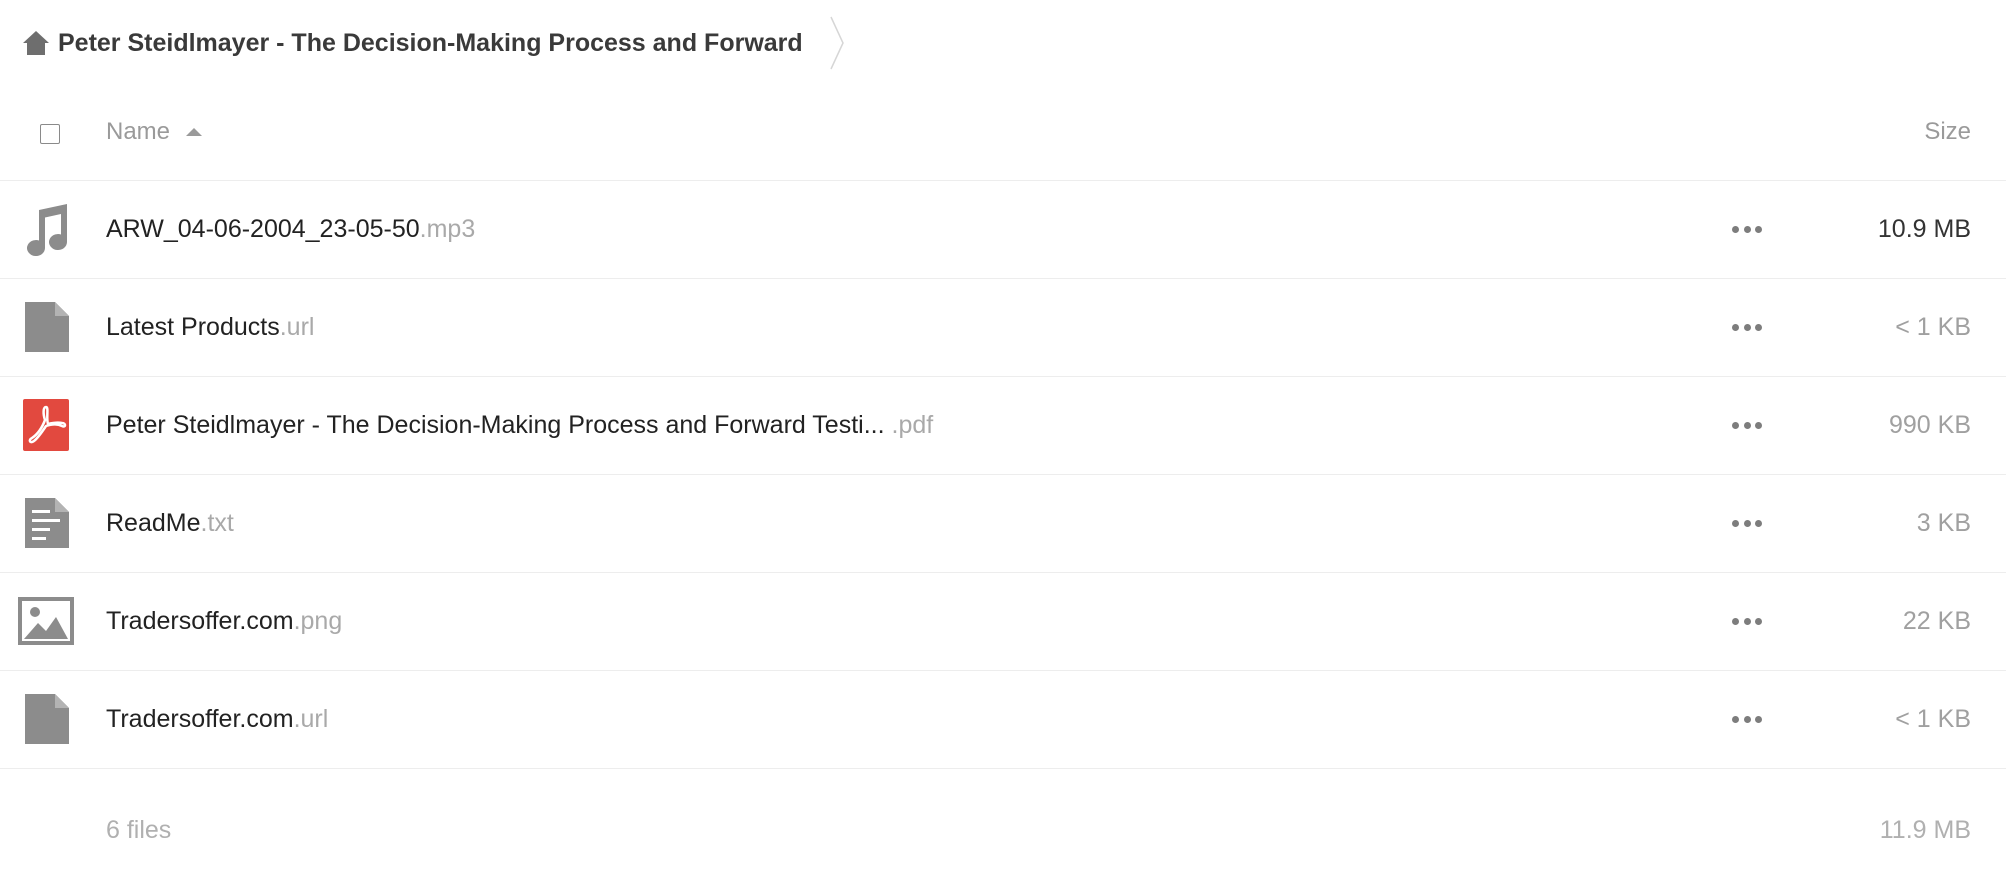 Image resolution: width=2006 pixels, height=875 pixels. Describe the element at coordinates (36, 43) in the screenshot. I see `home-icon` at that location.